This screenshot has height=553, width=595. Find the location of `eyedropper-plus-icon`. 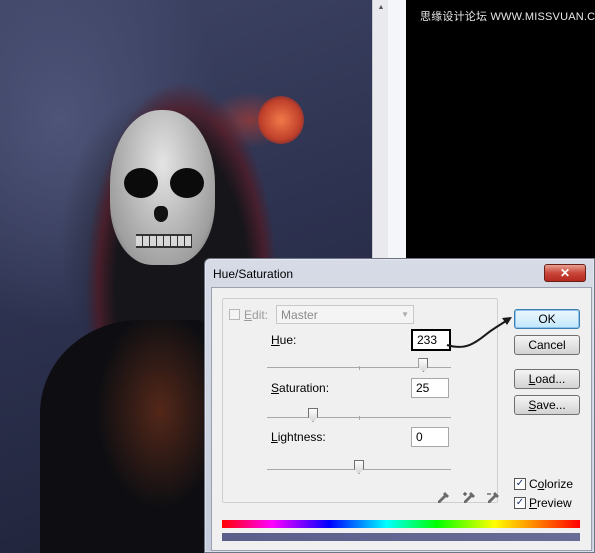

eyedropper-plus-icon is located at coordinates (469, 498).